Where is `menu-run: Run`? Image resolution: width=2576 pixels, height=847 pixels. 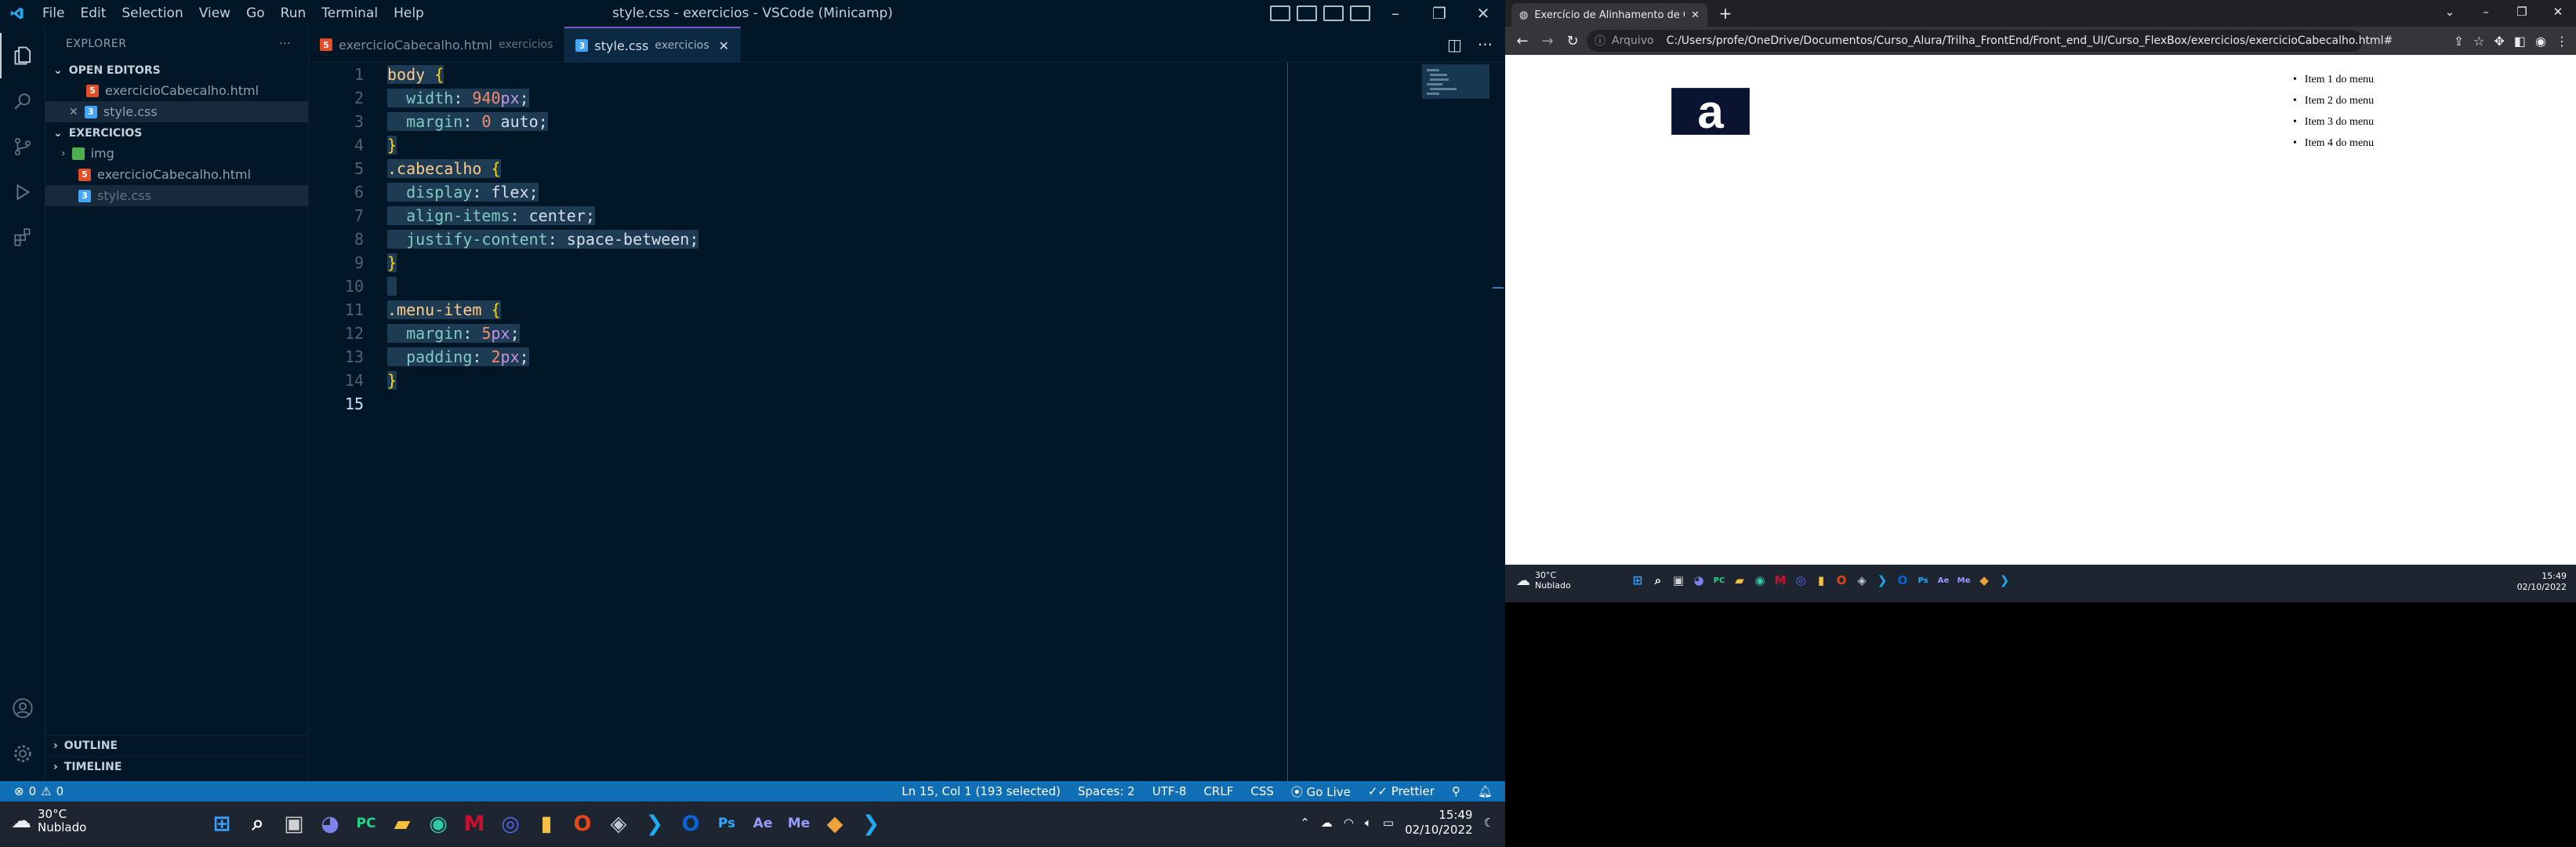 menu-run: Run is located at coordinates (294, 13).